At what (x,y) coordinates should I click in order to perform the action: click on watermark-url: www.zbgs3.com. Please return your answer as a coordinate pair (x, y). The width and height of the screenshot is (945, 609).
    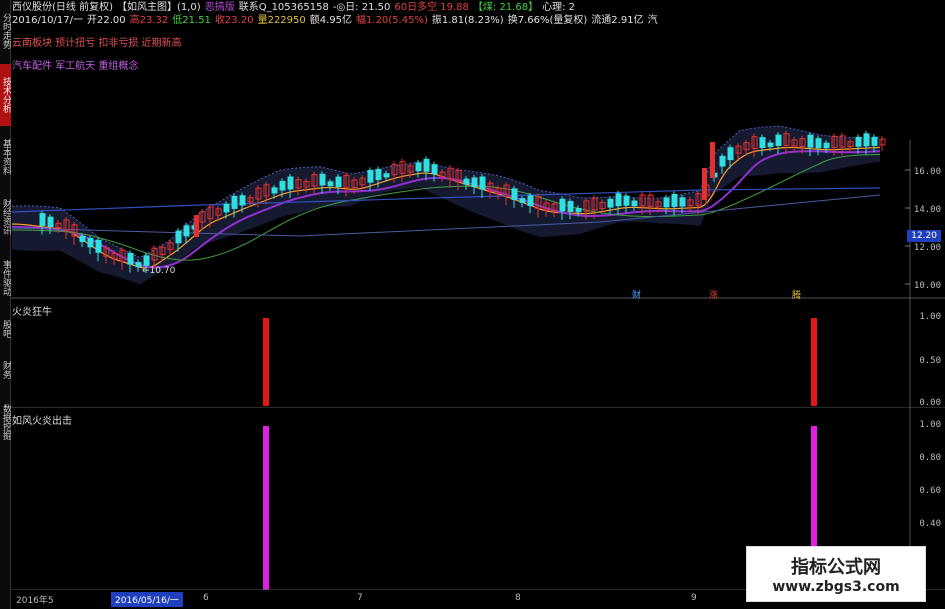
    Looking at the image, I should click on (836, 587).